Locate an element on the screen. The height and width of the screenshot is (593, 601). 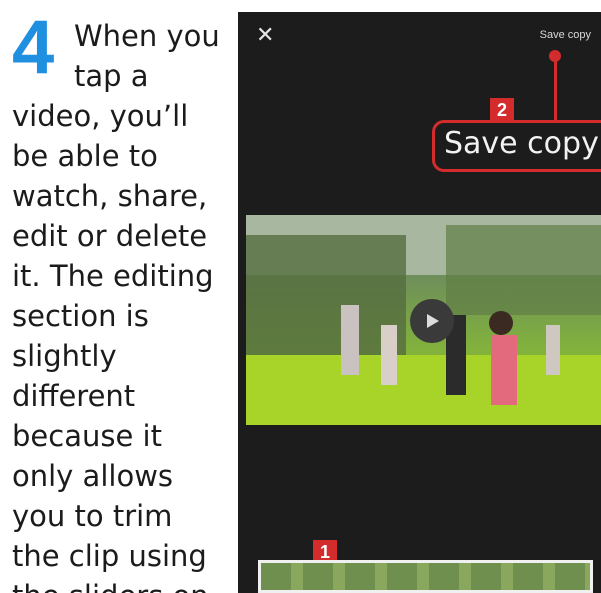
step-line: different is located at coordinates (74, 396).